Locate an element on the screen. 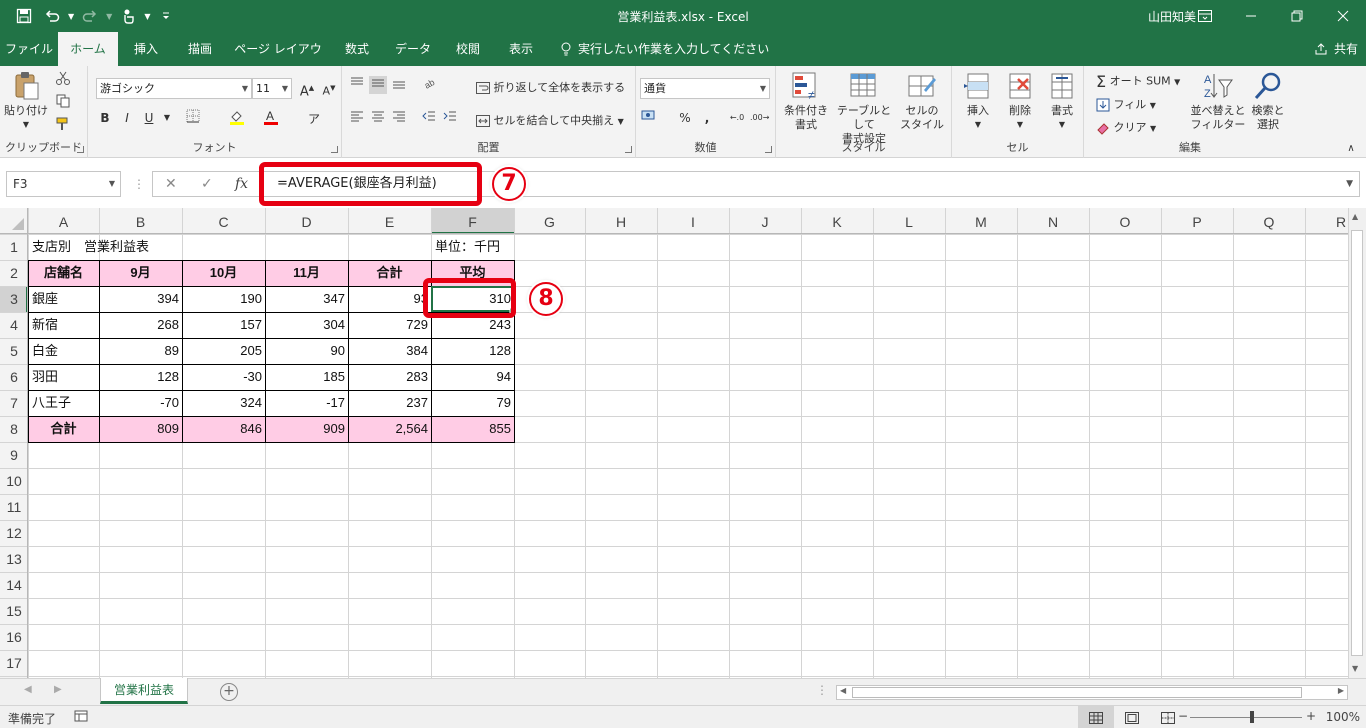 This screenshot has width=1366, height=728. column-header-h: H is located at coordinates (621, 222).